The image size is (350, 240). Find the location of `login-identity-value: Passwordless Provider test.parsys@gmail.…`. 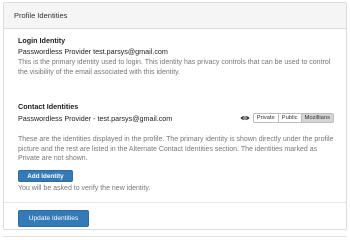

login-identity-value: Passwordless Provider test.parsys@gmail.… is located at coordinates (93, 51).